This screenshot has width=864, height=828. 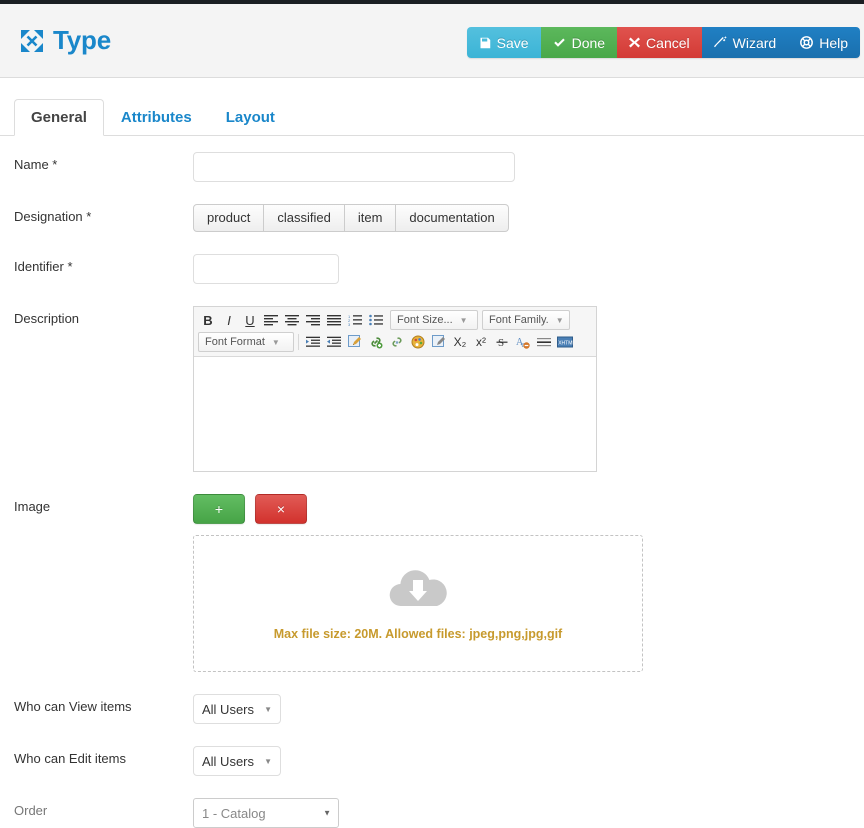 I want to click on underline-icon: U, so click(x=250, y=320).